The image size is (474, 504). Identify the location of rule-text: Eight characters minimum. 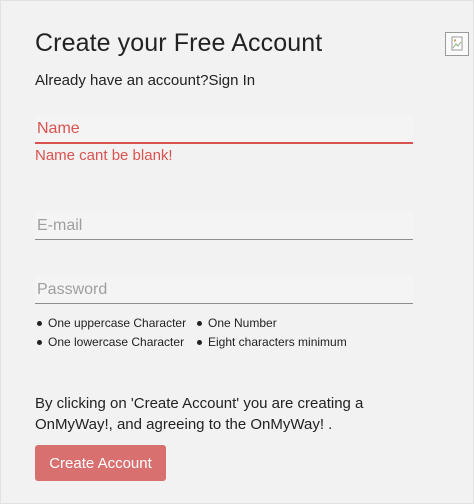
(277, 342).